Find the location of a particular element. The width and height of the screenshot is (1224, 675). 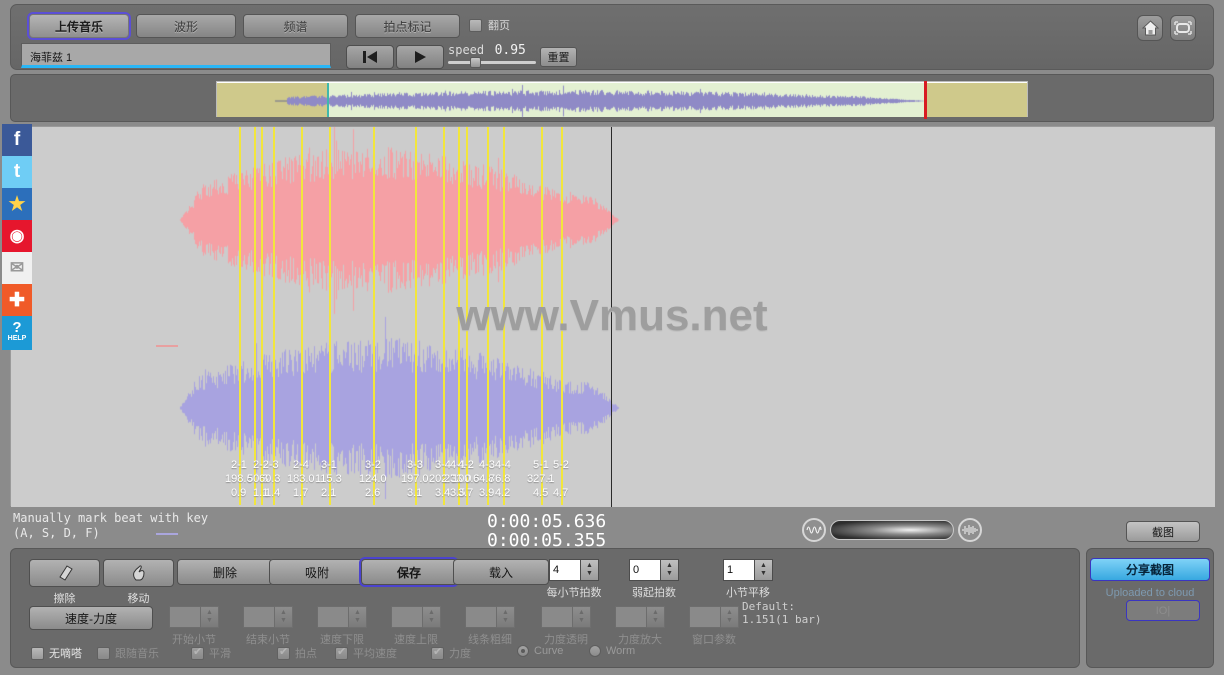

beat-time-label: 2.1 is located at coordinates (329, 493).